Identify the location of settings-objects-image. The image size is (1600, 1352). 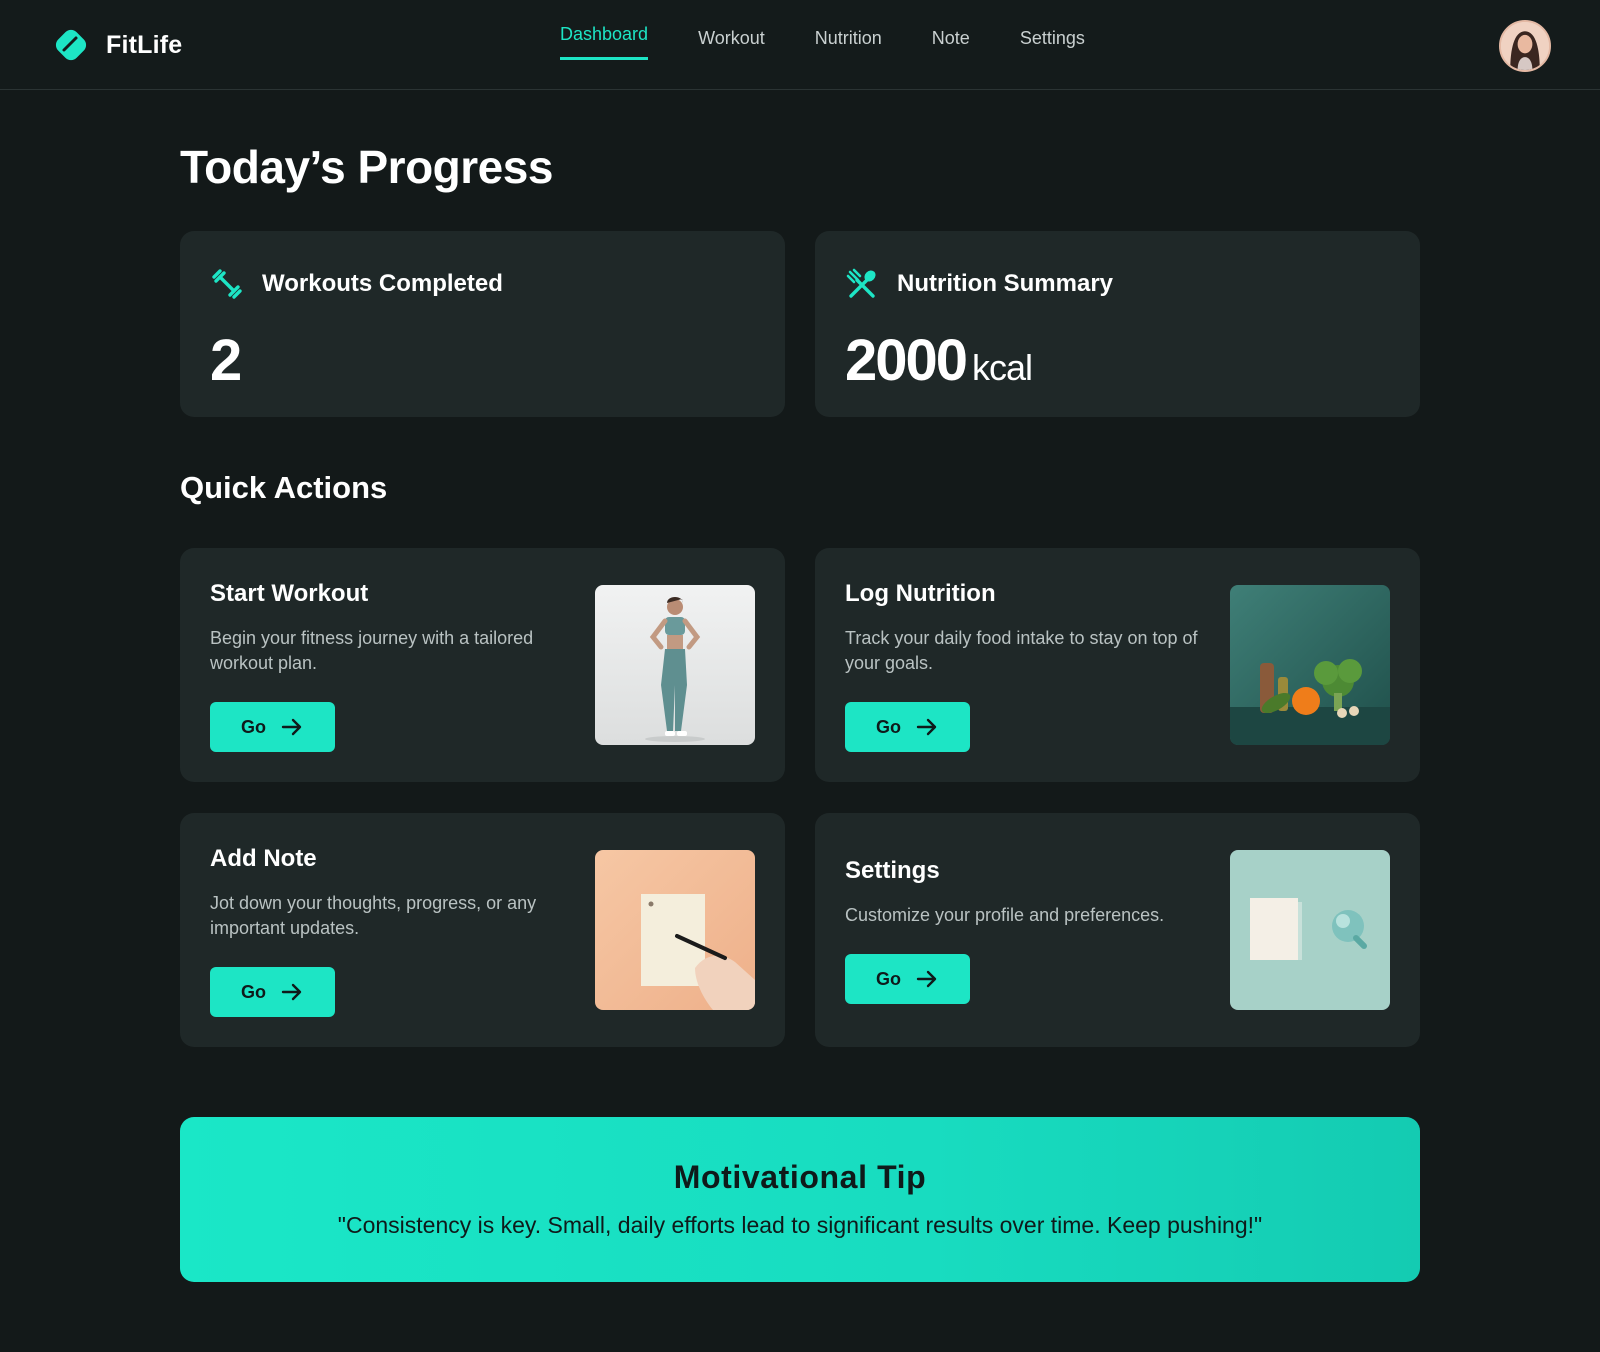
(1310, 930).